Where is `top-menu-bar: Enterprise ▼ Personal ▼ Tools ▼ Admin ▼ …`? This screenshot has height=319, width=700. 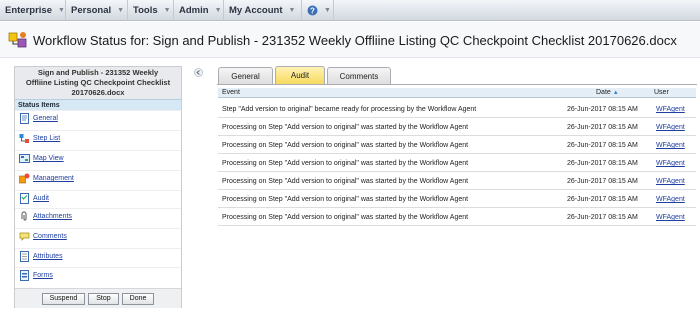
top-menu-bar: Enterprise ▼ Personal ▼ Tools ▼ Admin ▼ … is located at coordinates (350, 10).